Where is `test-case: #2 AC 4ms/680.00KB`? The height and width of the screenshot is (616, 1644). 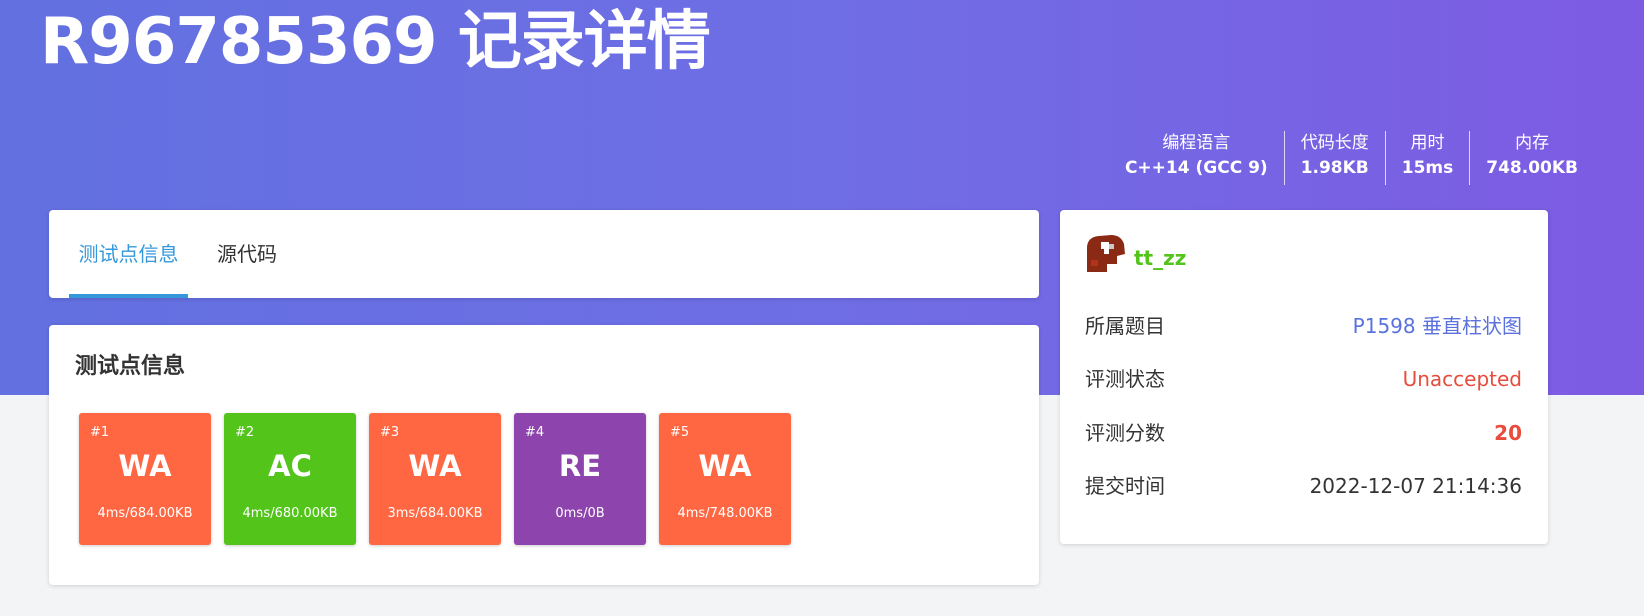 test-case: #2 AC 4ms/680.00KB is located at coordinates (290, 479).